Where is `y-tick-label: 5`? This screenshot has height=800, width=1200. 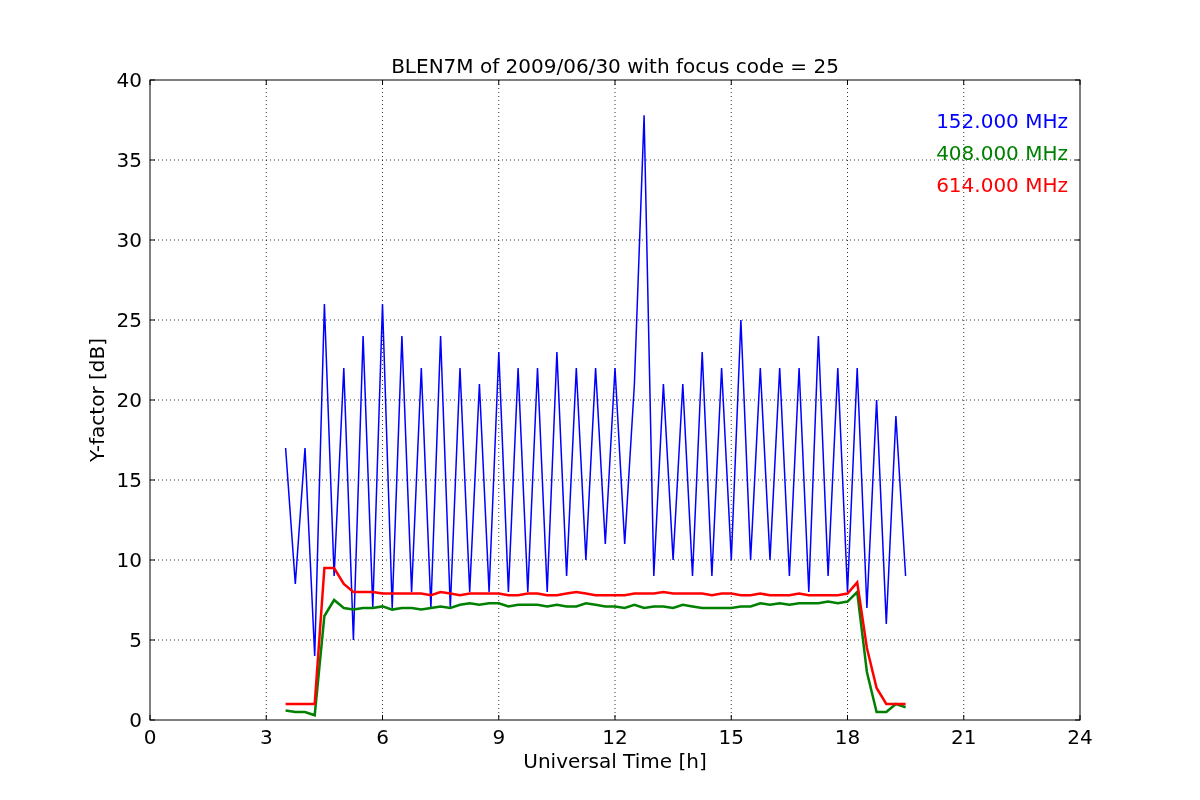 y-tick-label: 5 is located at coordinates (135, 640).